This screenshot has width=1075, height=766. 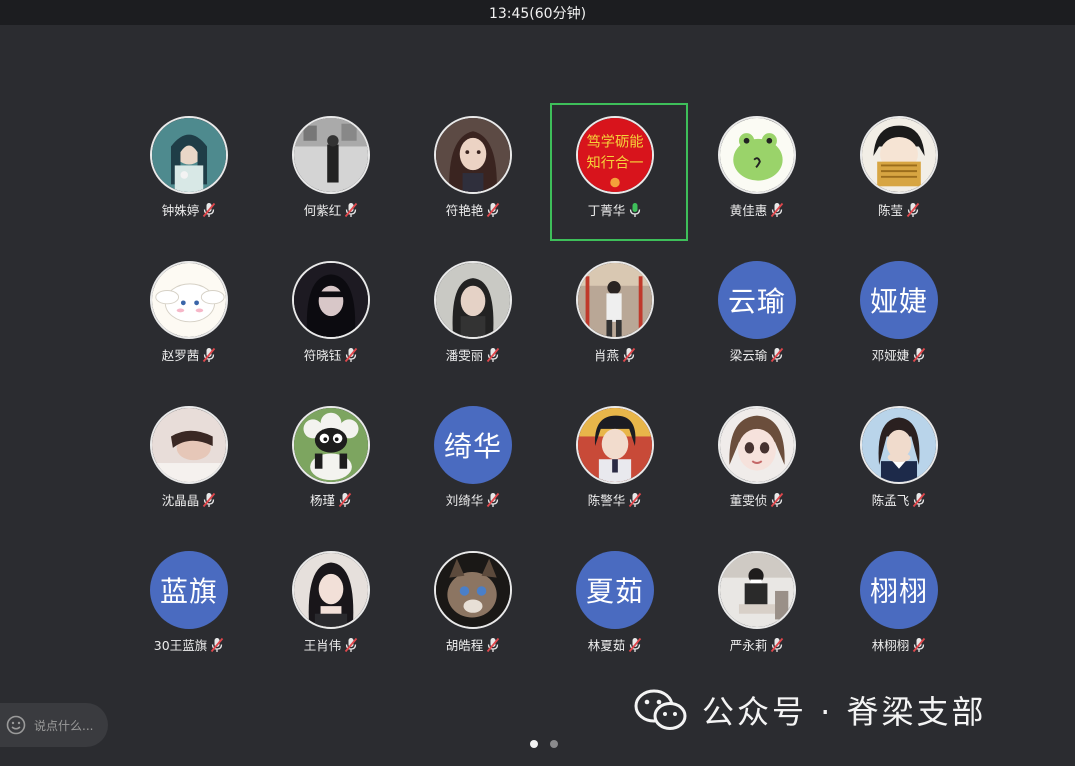 I want to click on participant-tile: 笃学砺能 知行合一丁菁华, so click(x=616, y=175).